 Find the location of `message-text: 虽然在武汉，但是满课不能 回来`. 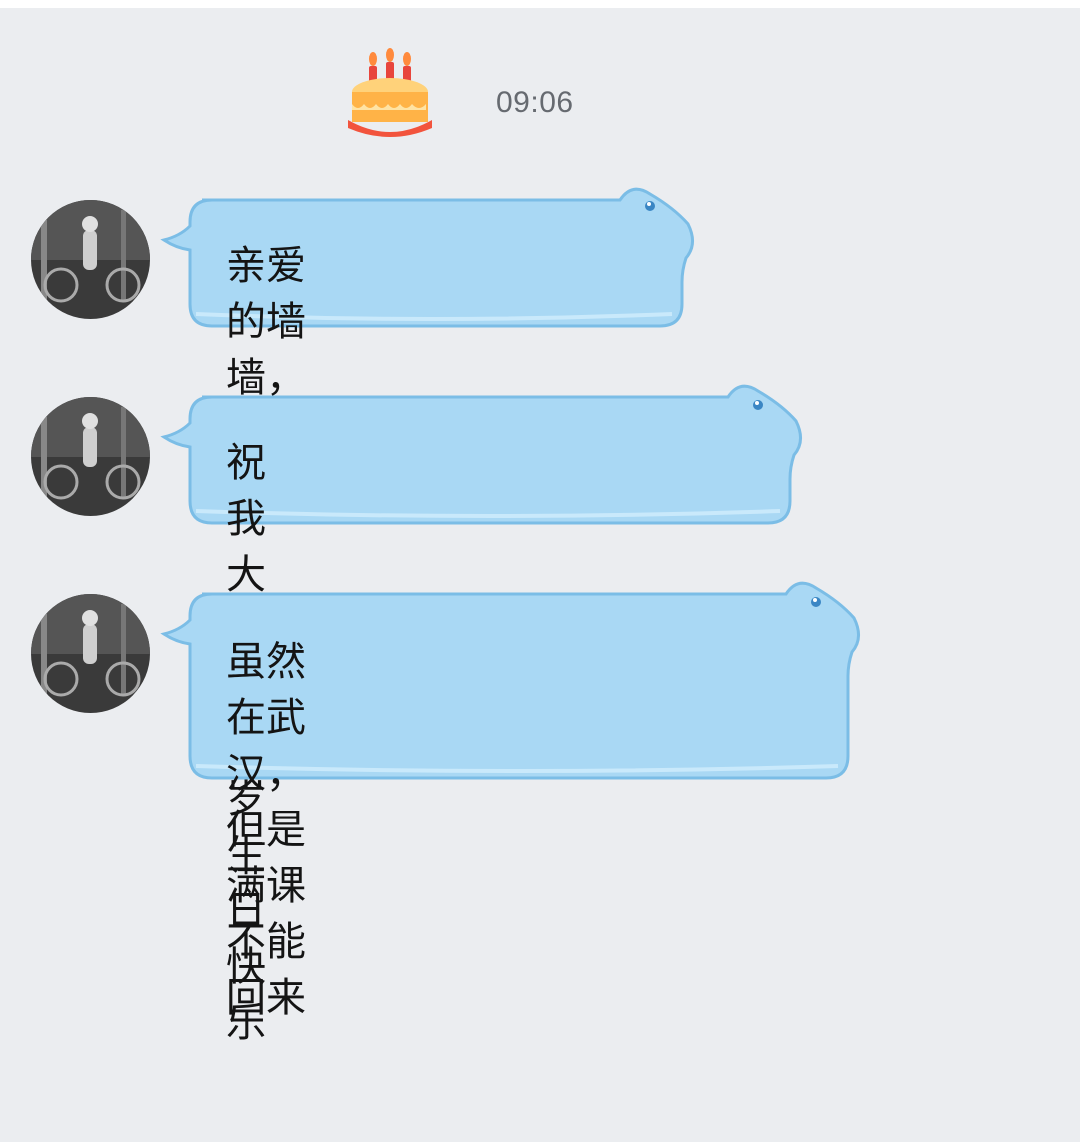

message-text: 虽然在武汉，但是满课不能 回来 is located at coordinates (266, 830).